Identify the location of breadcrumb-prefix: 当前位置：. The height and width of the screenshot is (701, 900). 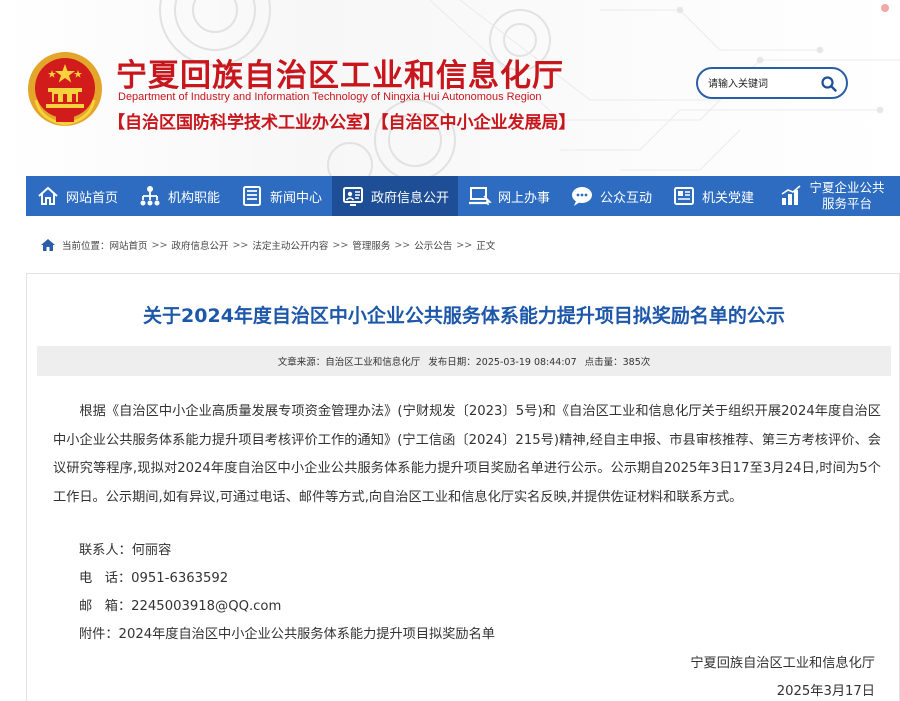
(86, 246).